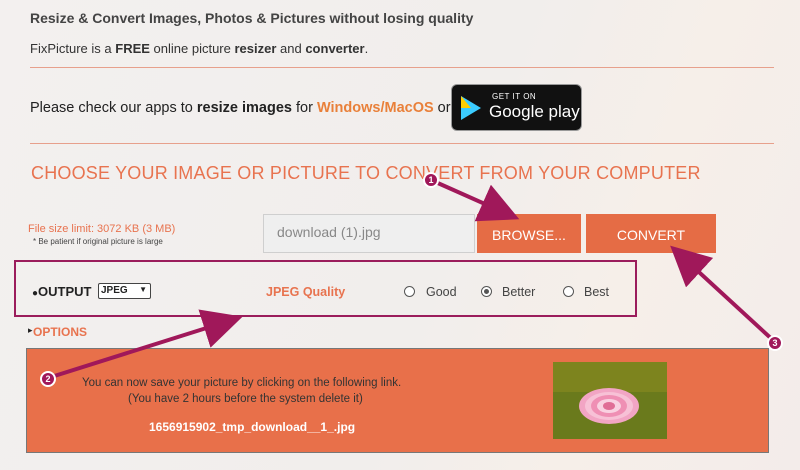 This screenshot has width=800, height=470. Describe the element at coordinates (431, 180) in the screenshot. I see `annotation-marker-1: 1` at that location.